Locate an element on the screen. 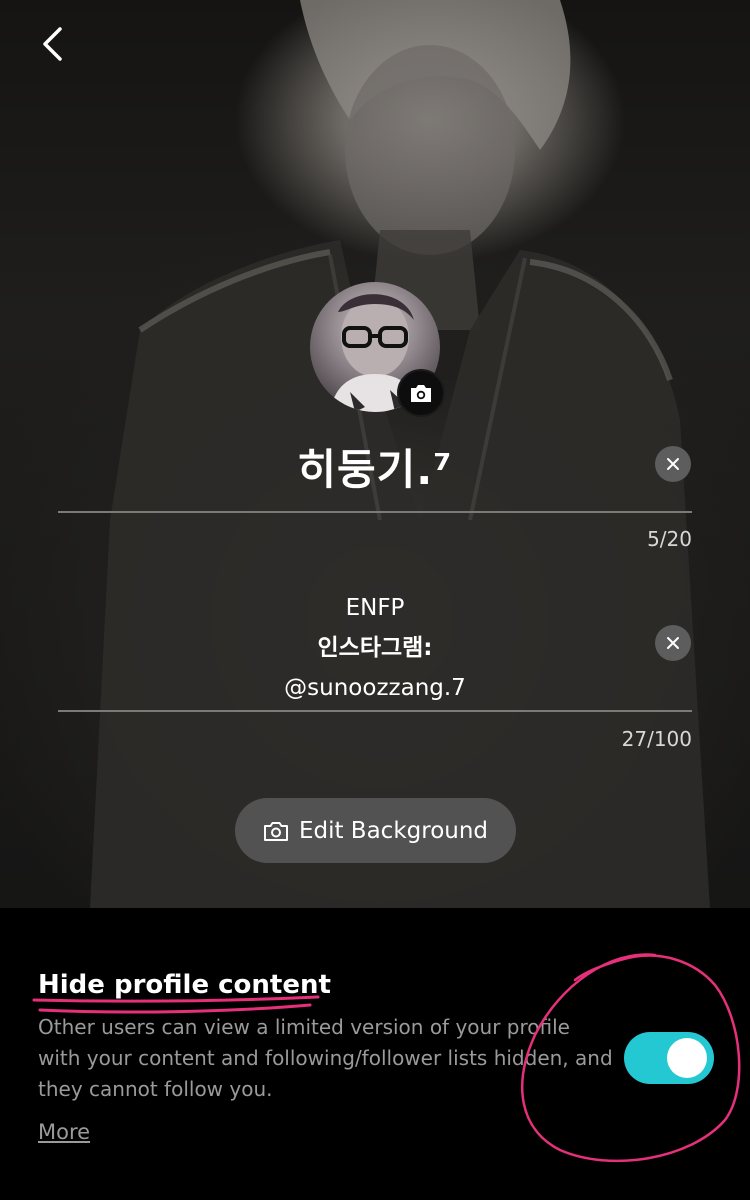  bio-line: 인스타그램: is located at coordinates (375, 648).